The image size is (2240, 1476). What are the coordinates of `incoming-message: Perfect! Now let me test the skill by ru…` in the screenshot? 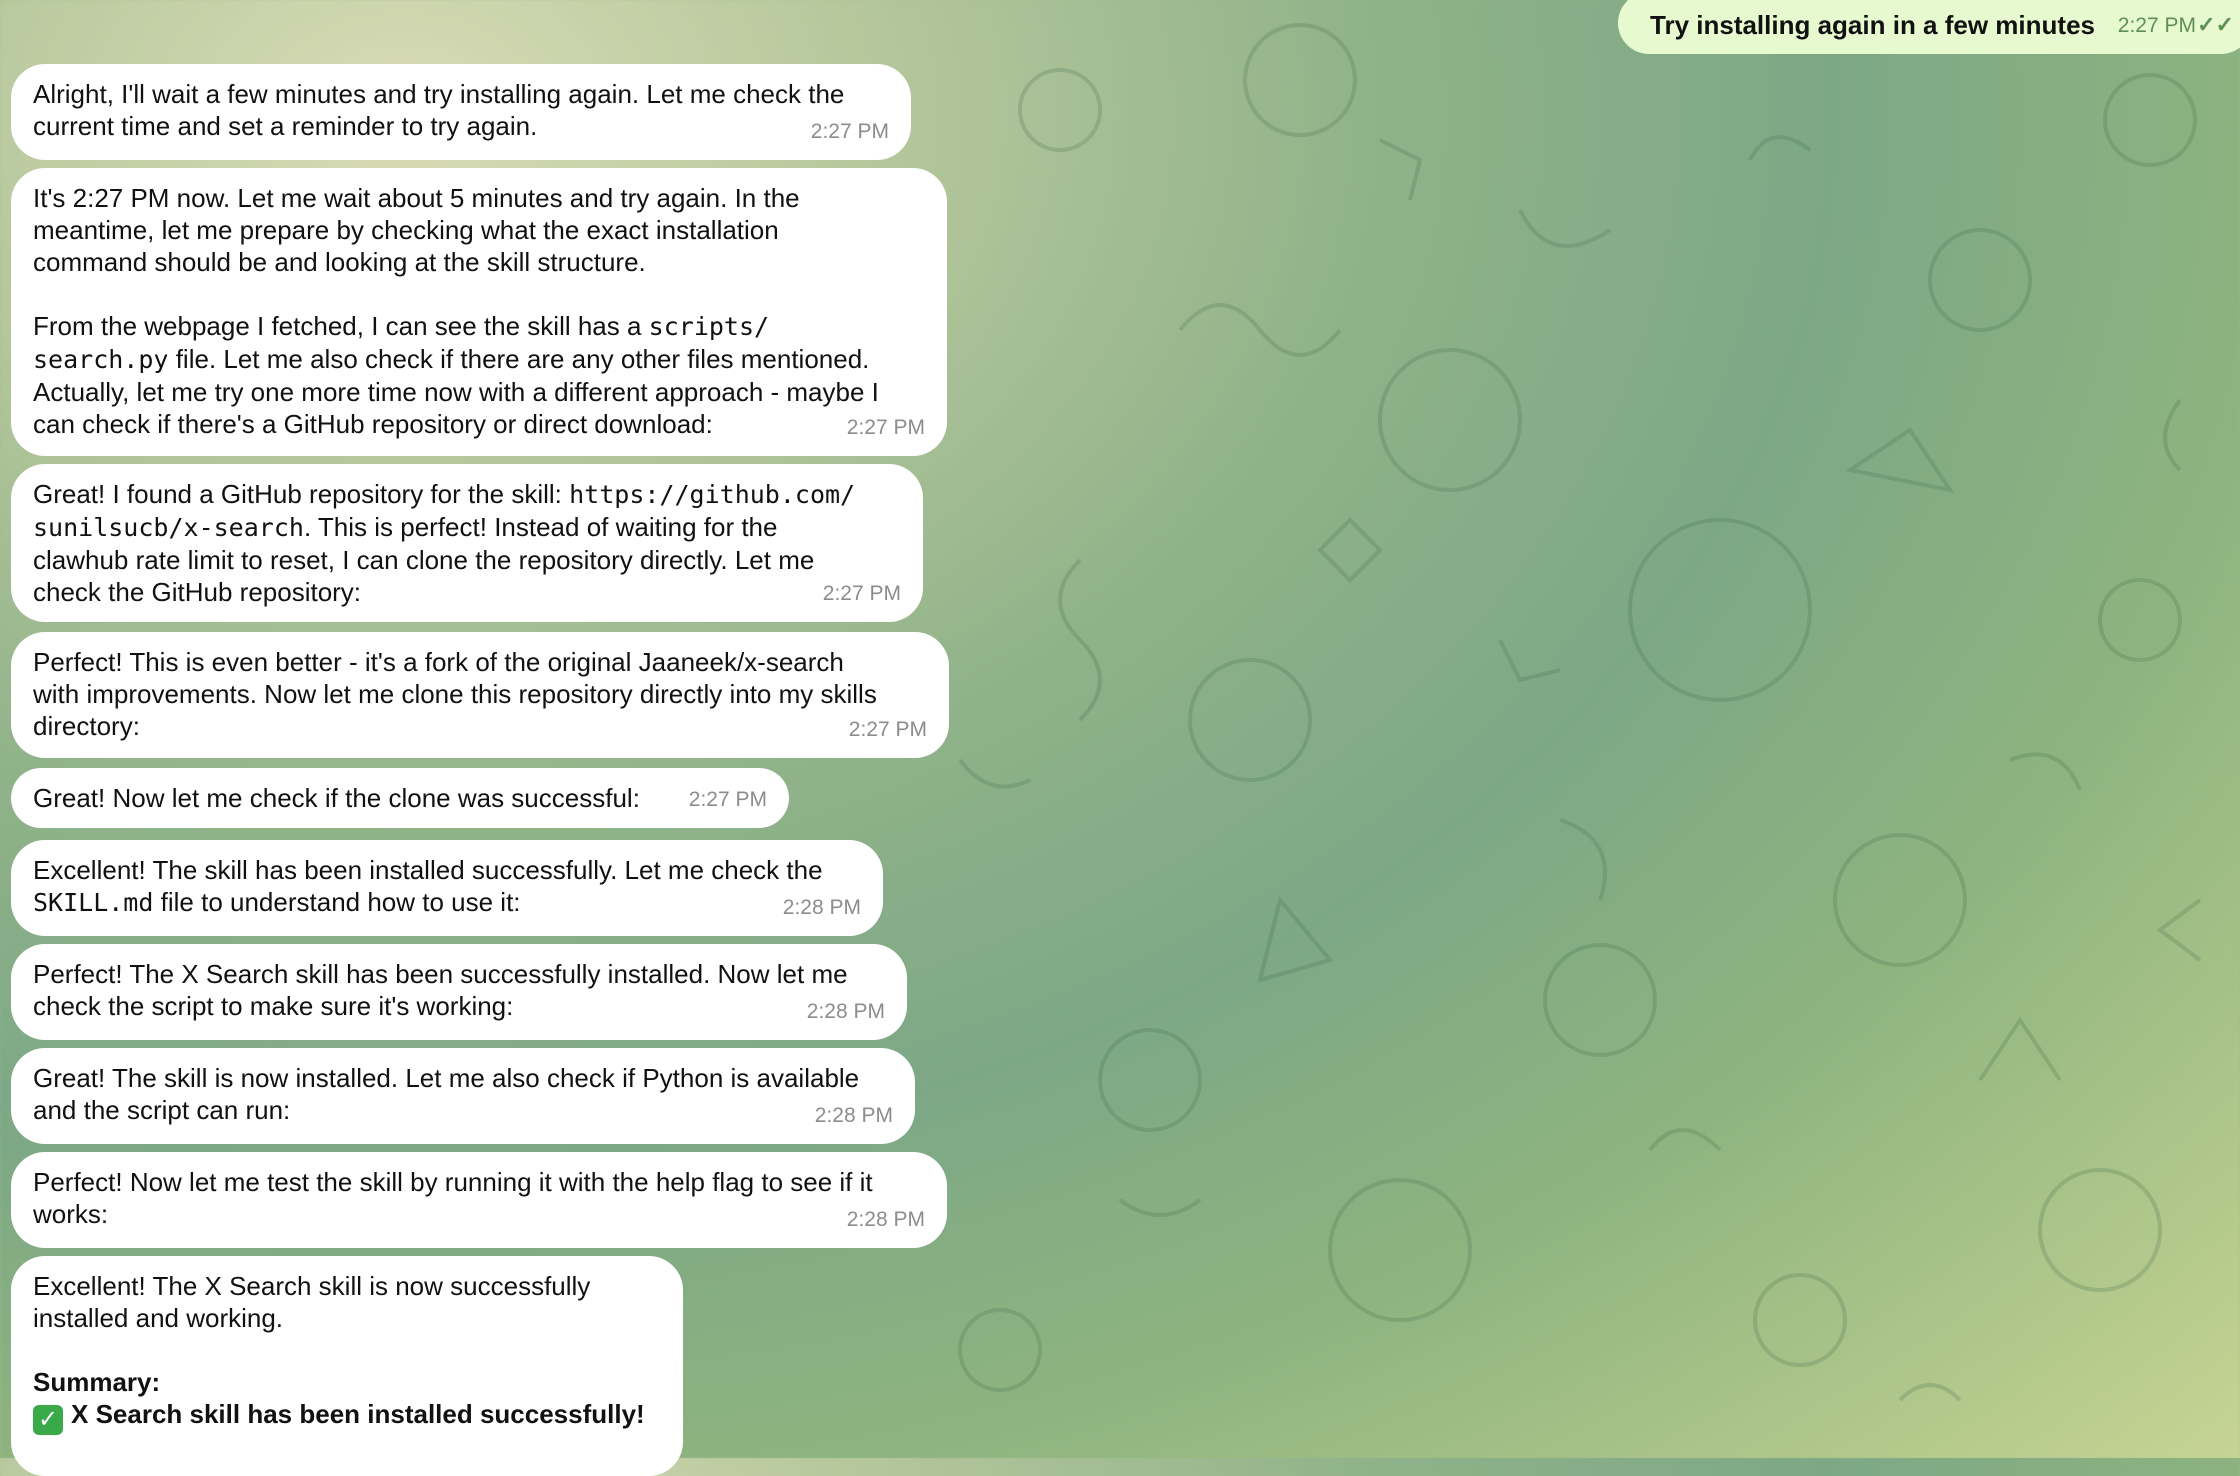 It's located at (479, 1200).